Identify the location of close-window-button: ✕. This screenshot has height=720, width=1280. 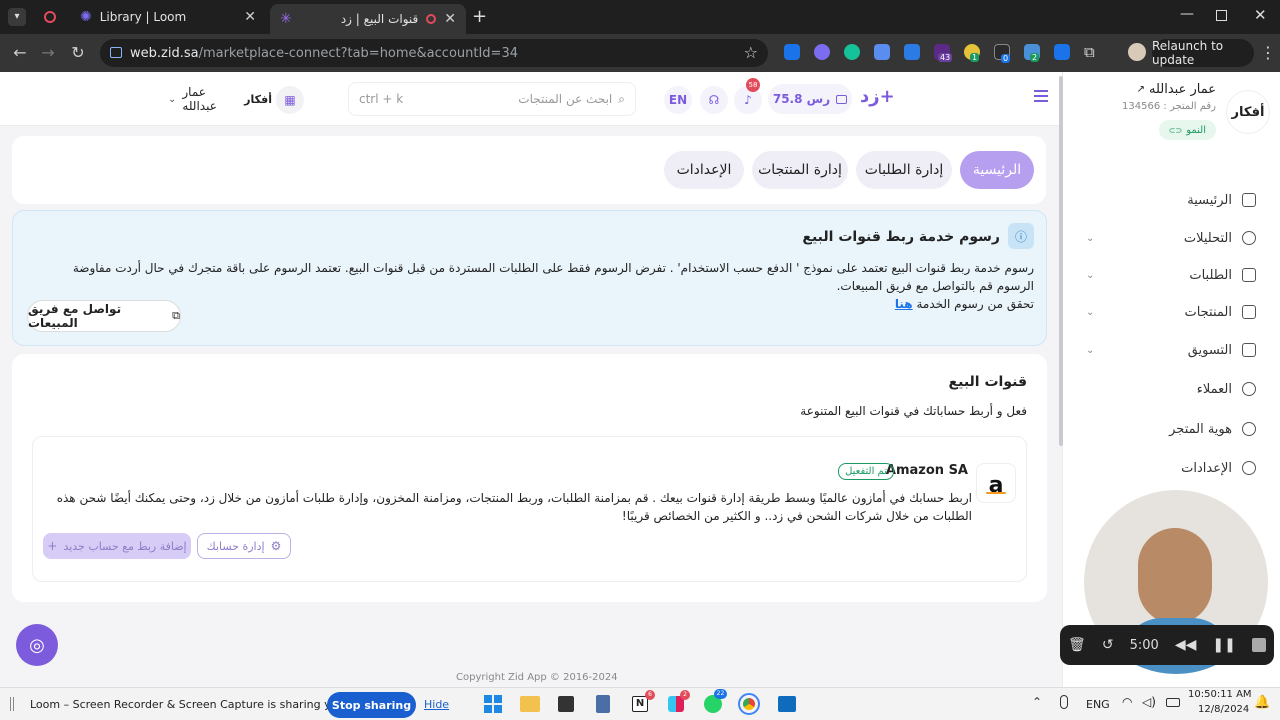
(1260, 15).